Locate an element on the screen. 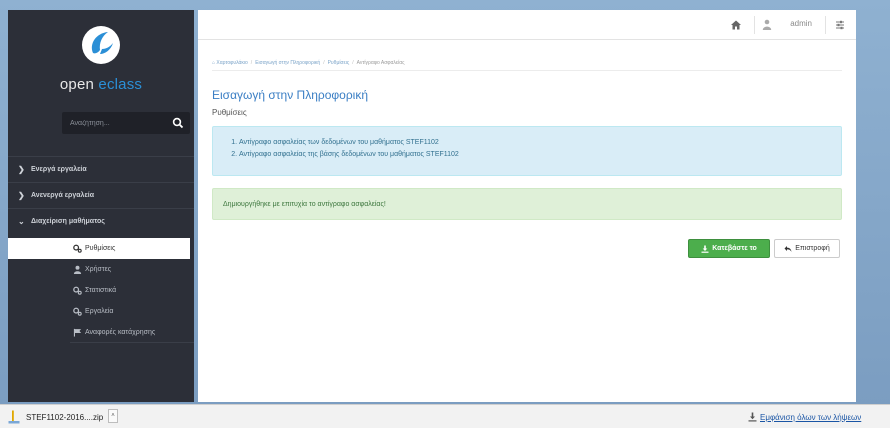  sidebar-item-settings: Ρυθμίσεις is located at coordinates (99, 248).